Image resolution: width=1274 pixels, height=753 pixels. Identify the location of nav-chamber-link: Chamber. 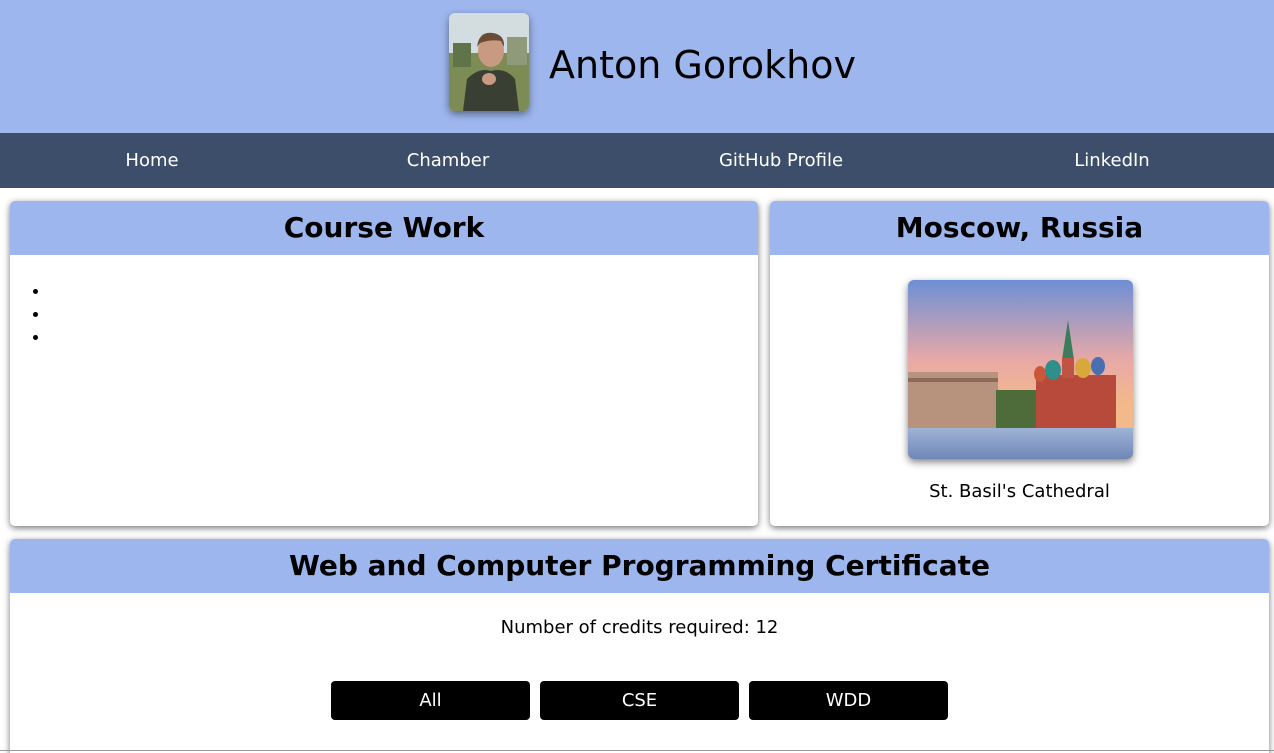
(448, 160).